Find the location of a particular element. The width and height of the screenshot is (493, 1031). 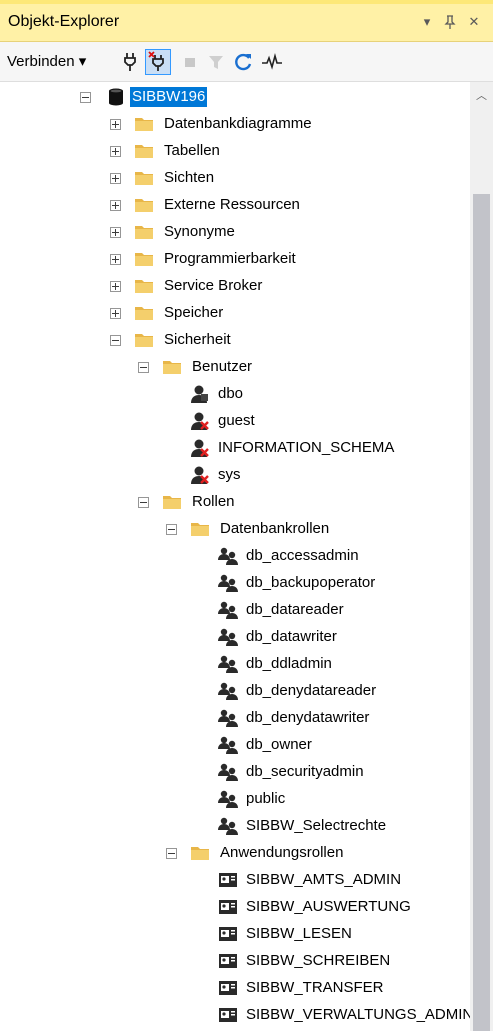

window-position-dropdown-icon: ▾ is located at coordinates (427, 22).